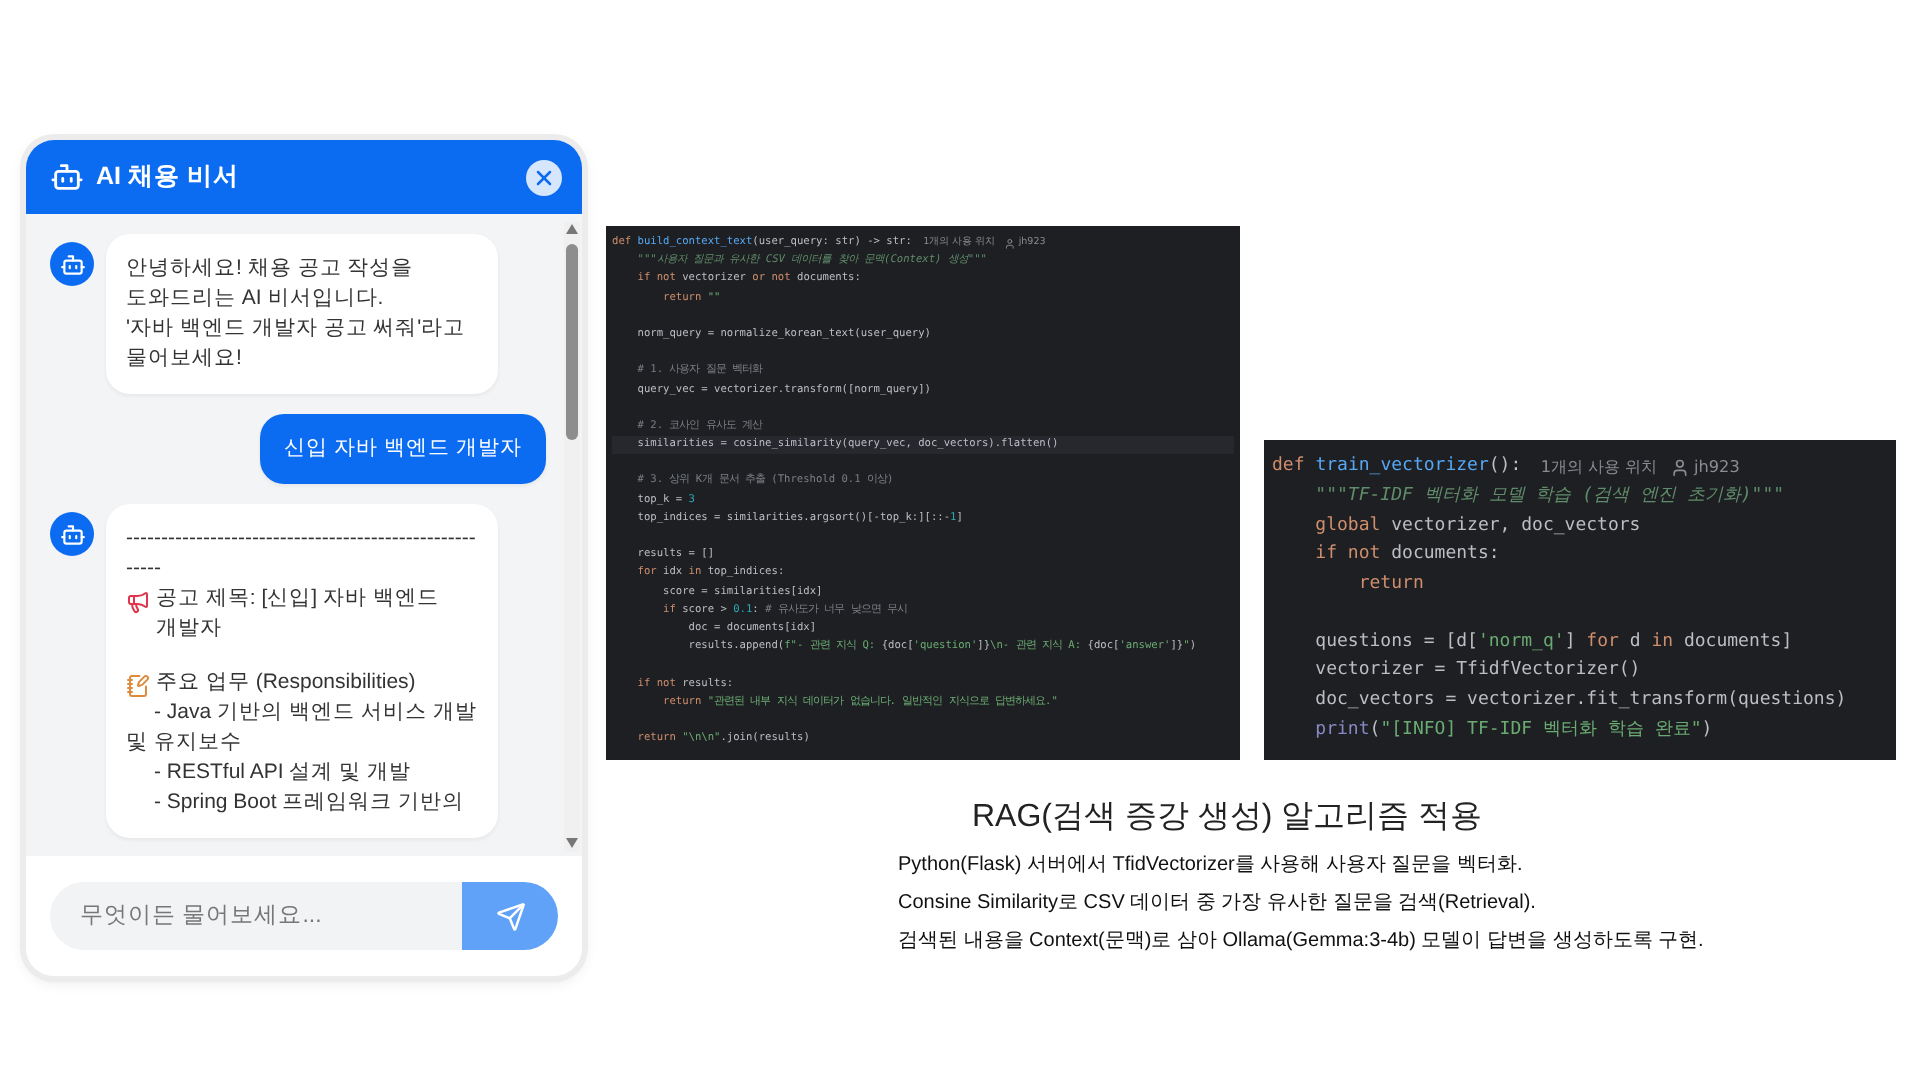  What do you see at coordinates (286, 683) in the screenshot?
I see `section-heading: 주요 업무 (Responsibilities)` at bounding box center [286, 683].